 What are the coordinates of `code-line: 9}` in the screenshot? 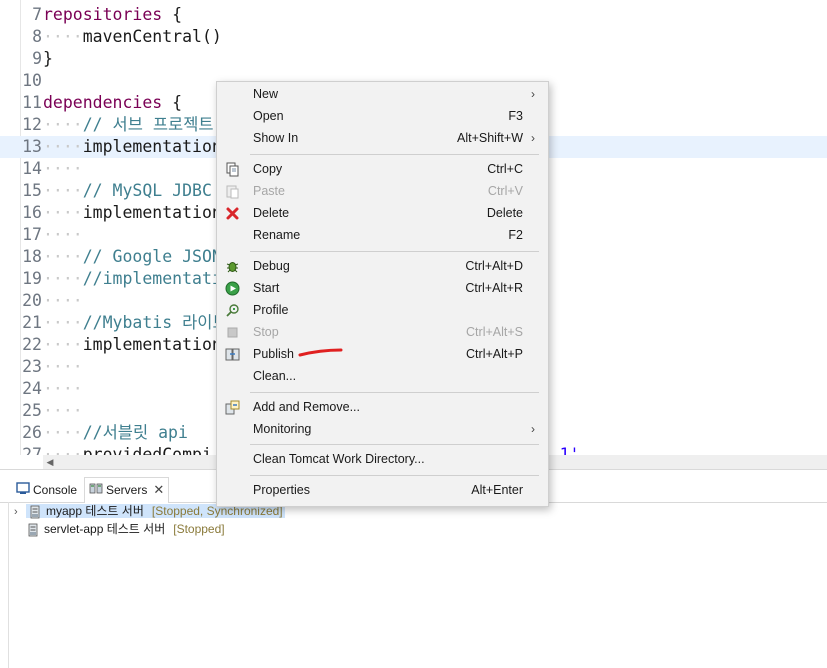 It's located at (413, 59).